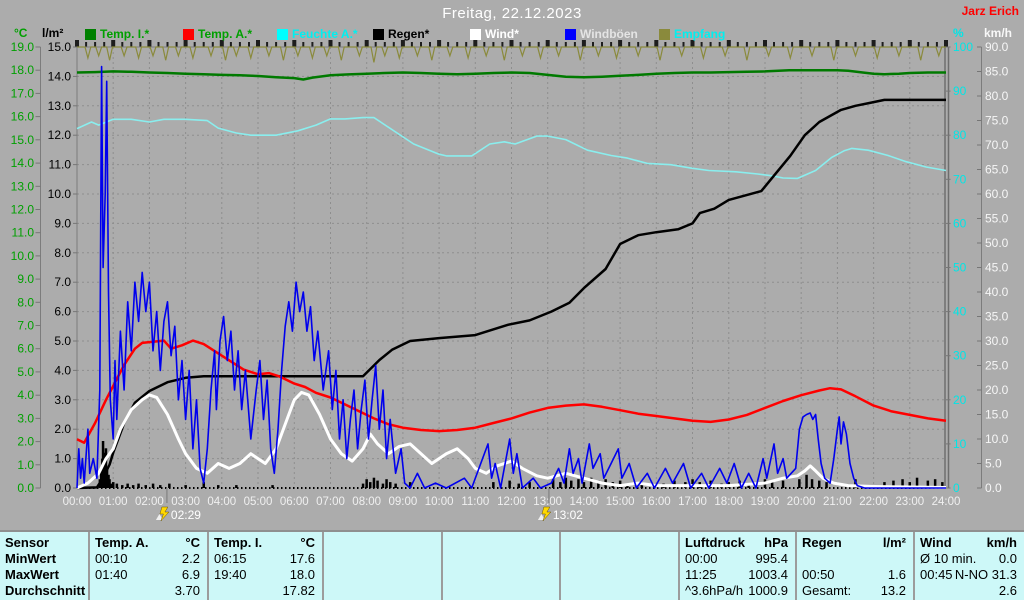 The width and height of the screenshot is (1024, 600). What do you see at coordinates (258, 502) in the screenshot?
I see `axis-x-tick-label: 05:00` at bounding box center [258, 502].